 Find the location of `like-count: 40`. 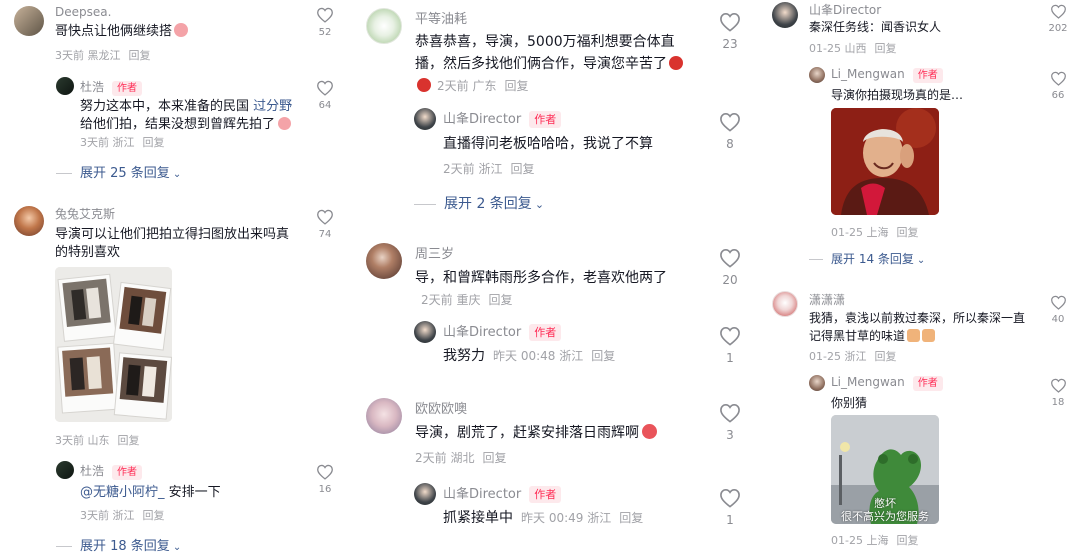

like-count: 40 is located at coordinates (1058, 319).